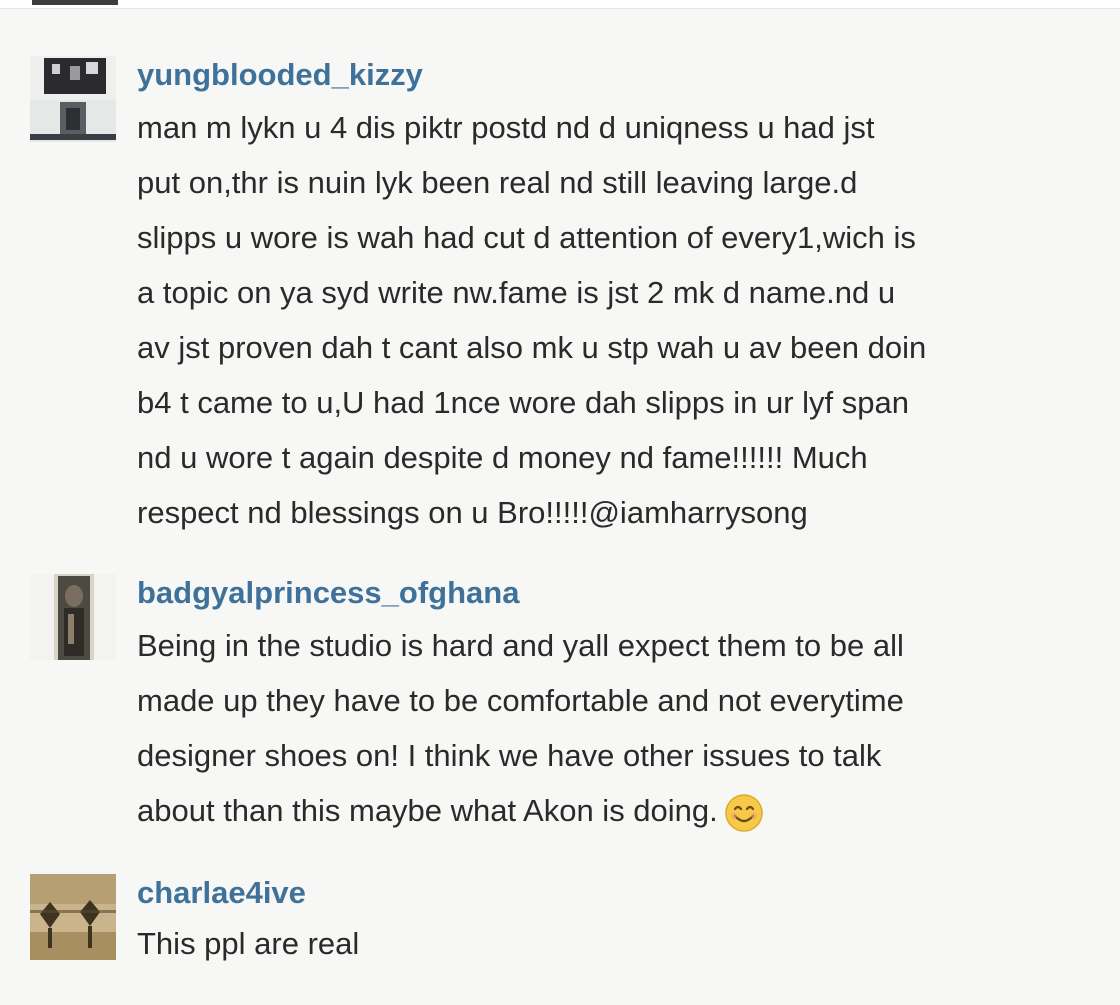  Describe the element at coordinates (328, 593) in the screenshot. I see `comment-username: badgyalprincess_ofghana` at that location.